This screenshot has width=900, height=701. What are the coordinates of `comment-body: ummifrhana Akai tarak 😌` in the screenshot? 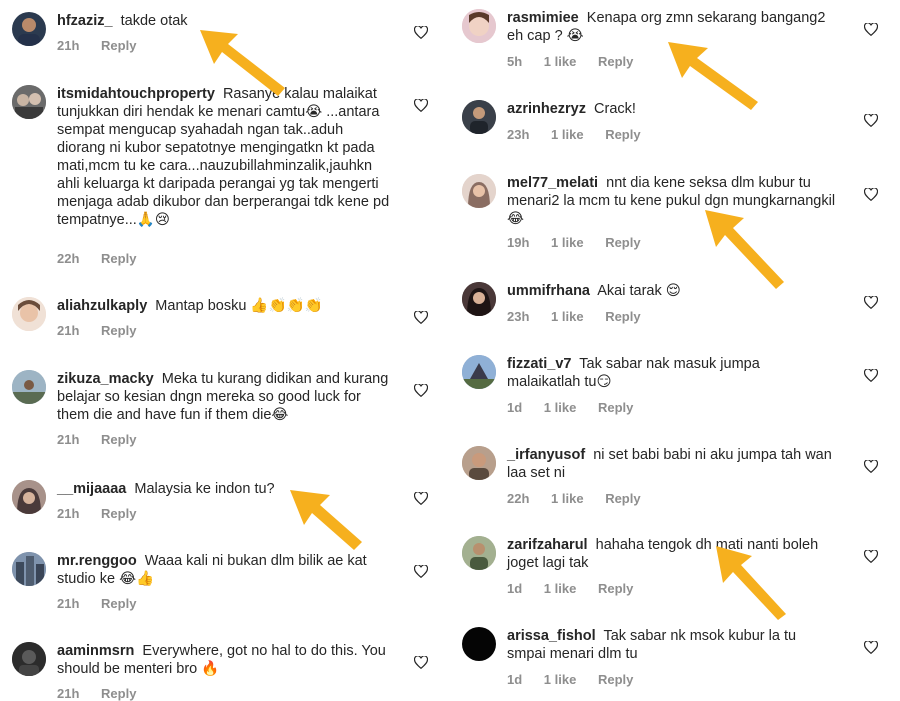 It's located at (674, 291).